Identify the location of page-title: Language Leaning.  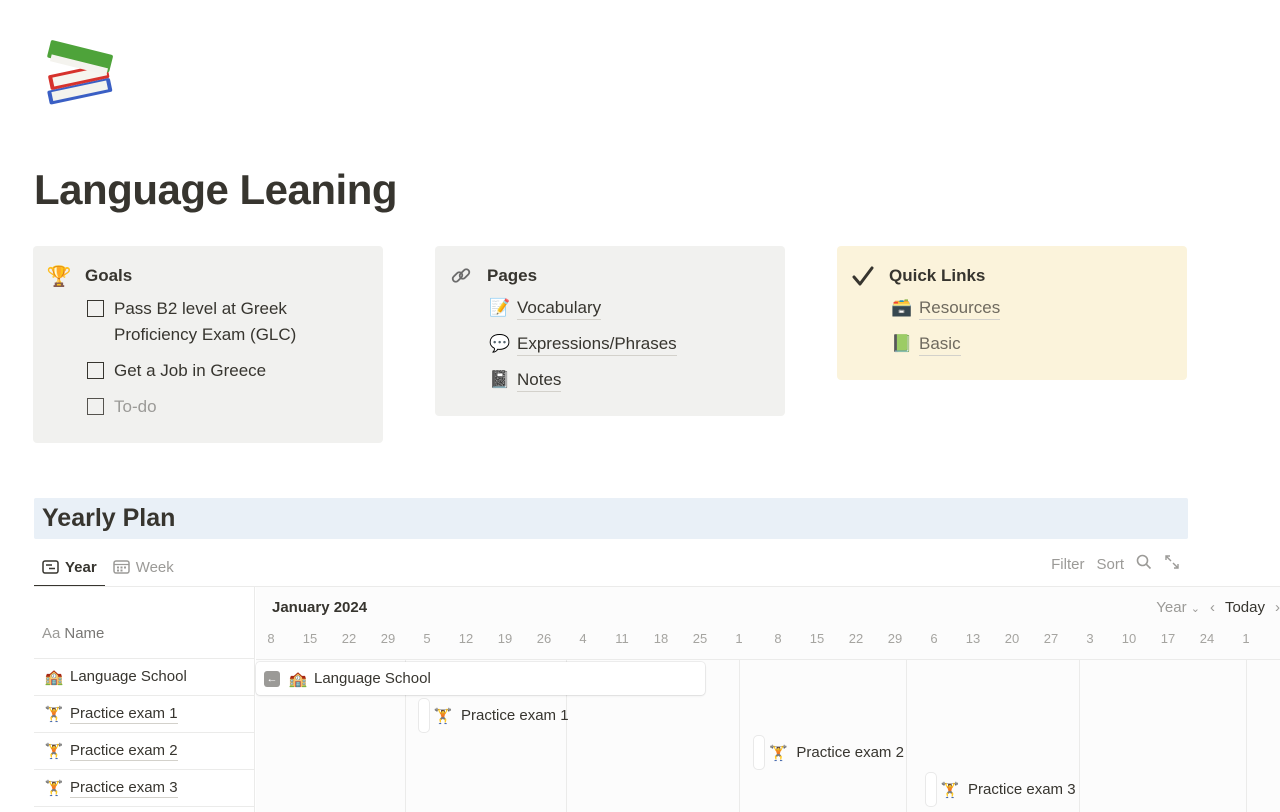
(216, 189).